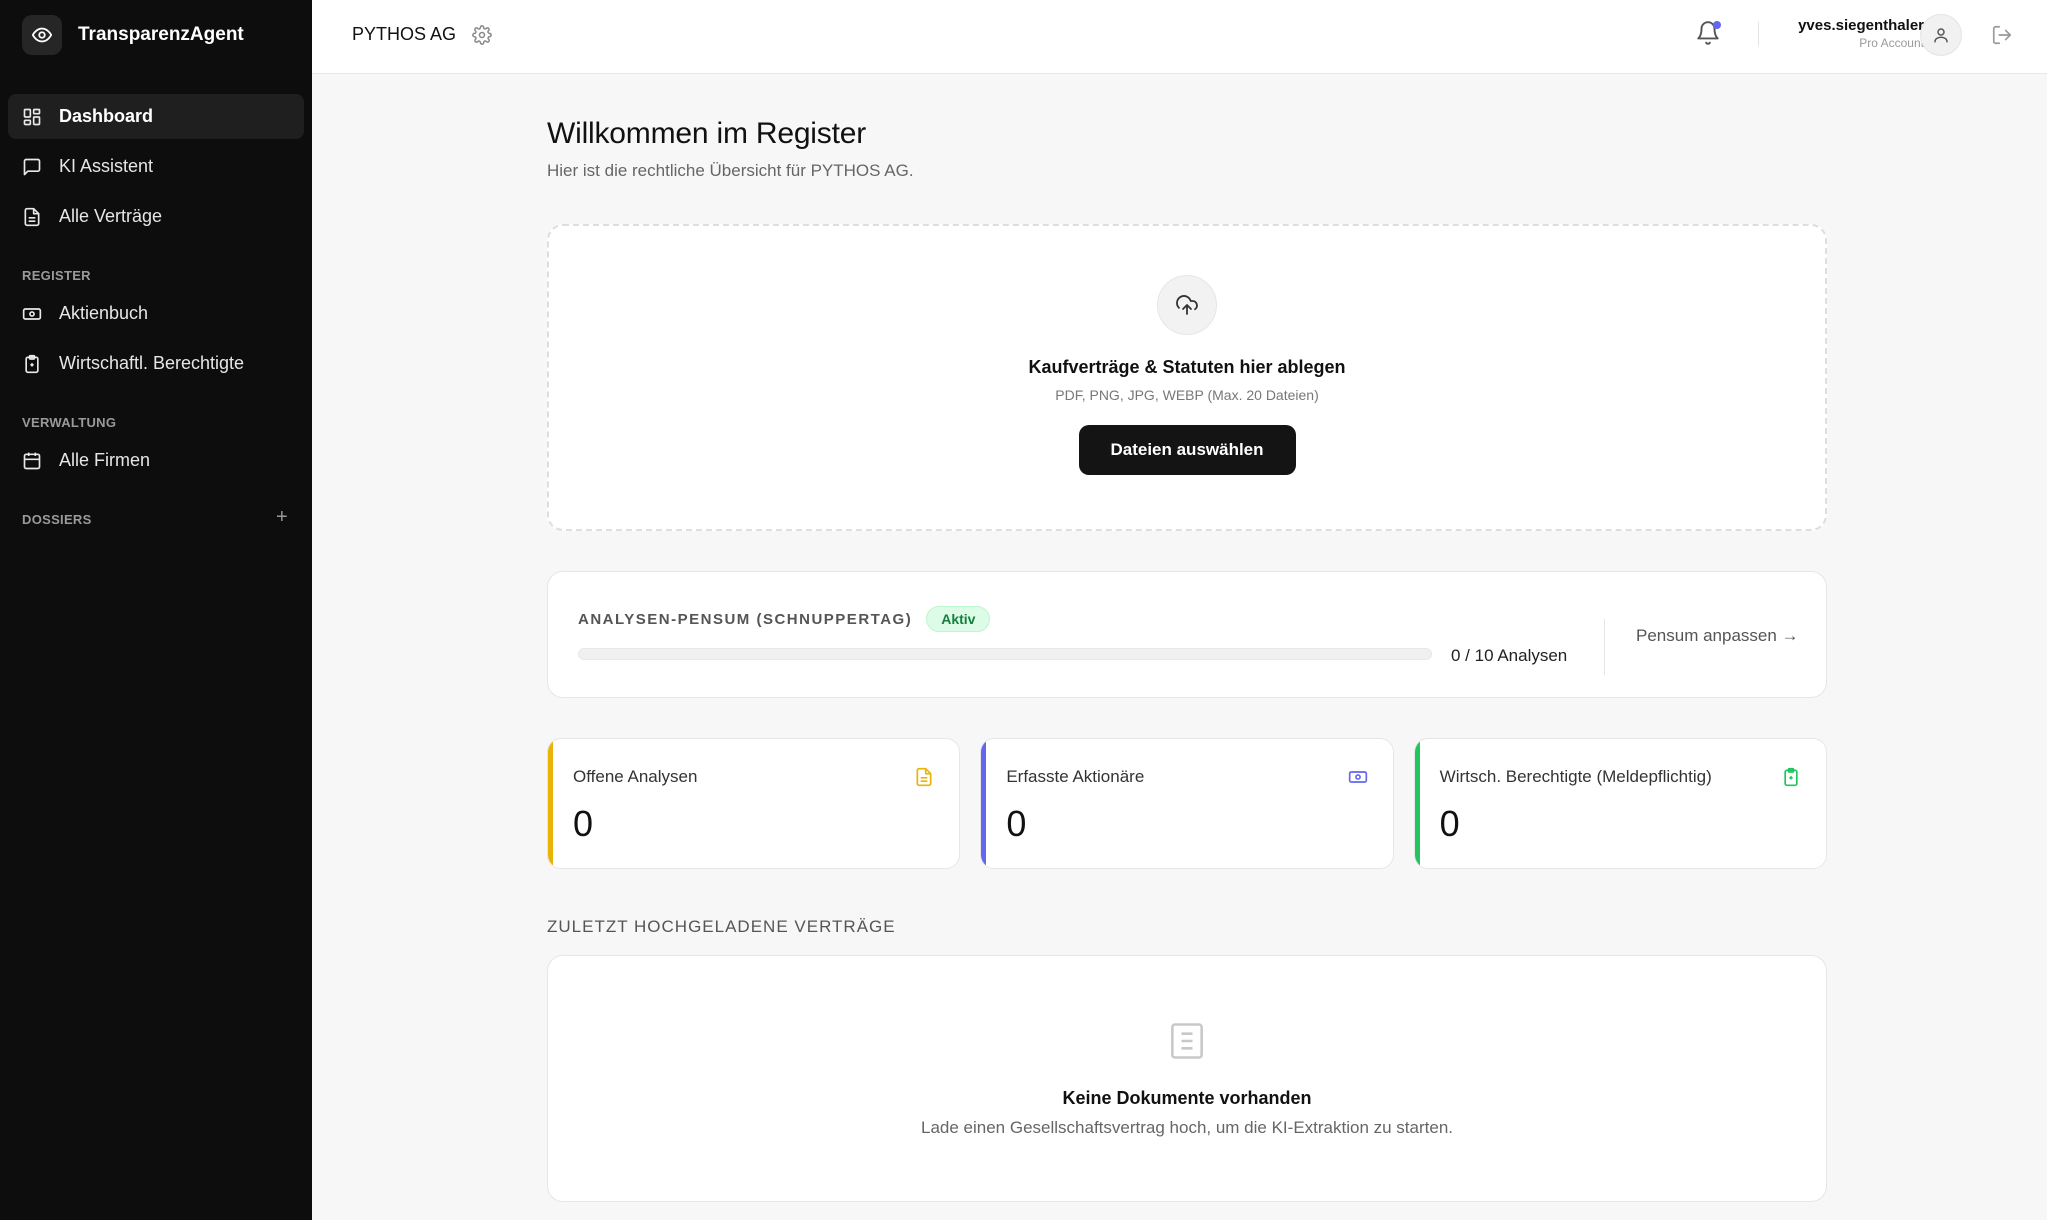  What do you see at coordinates (152, 363) in the screenshot?
I see `sidebar-item-label: Wirtschaftl. Berechtigte` at bounding box center [152, 363].